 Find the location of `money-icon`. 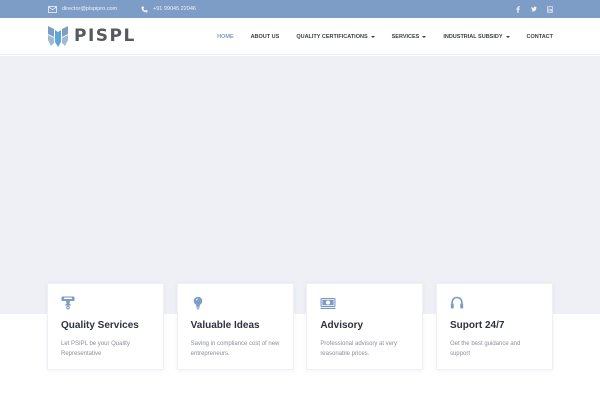

money-icon is located at coordinates (328, 303).